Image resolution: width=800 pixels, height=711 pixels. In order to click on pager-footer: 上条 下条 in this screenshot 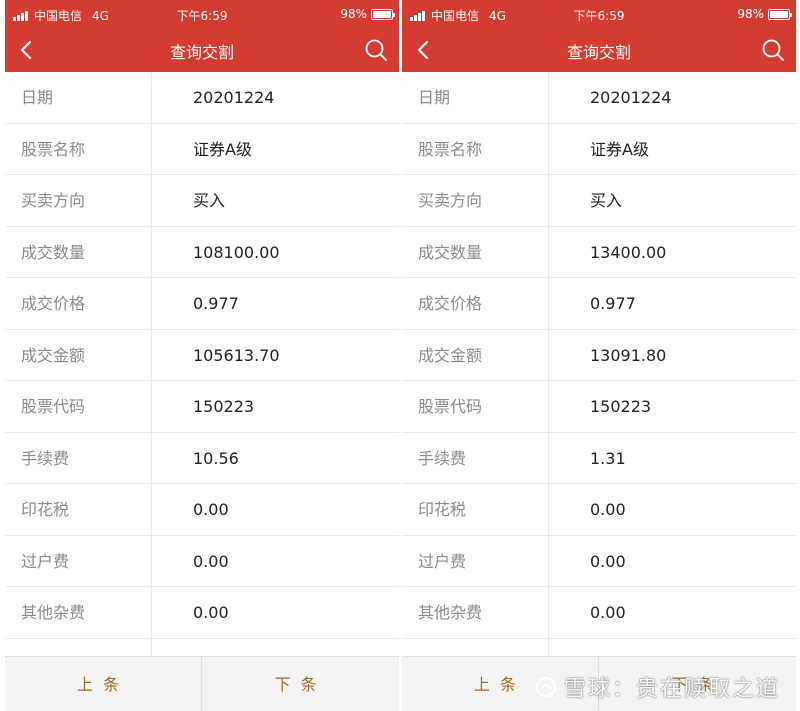, I will do `click(202, 683)`.